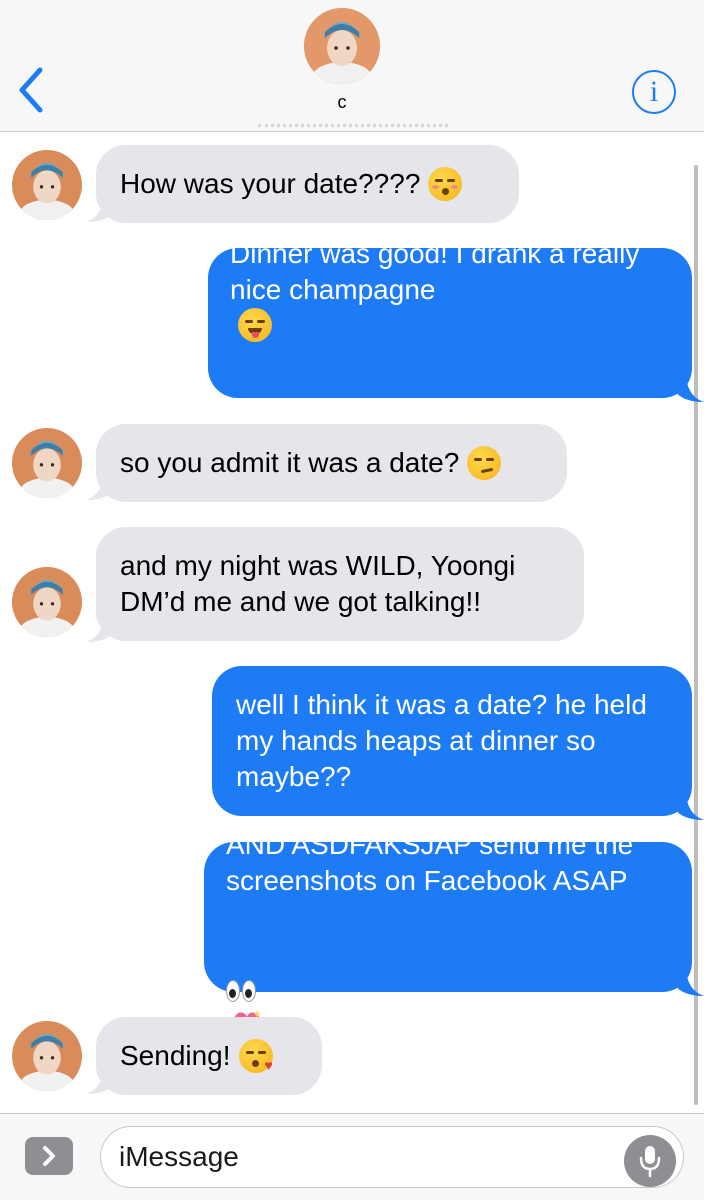 The image size is (704, 1200). What do you see at coordinates (353, 128) in the screenshot?
I see `timestamp-fragment` at bounding box center [353, 128].